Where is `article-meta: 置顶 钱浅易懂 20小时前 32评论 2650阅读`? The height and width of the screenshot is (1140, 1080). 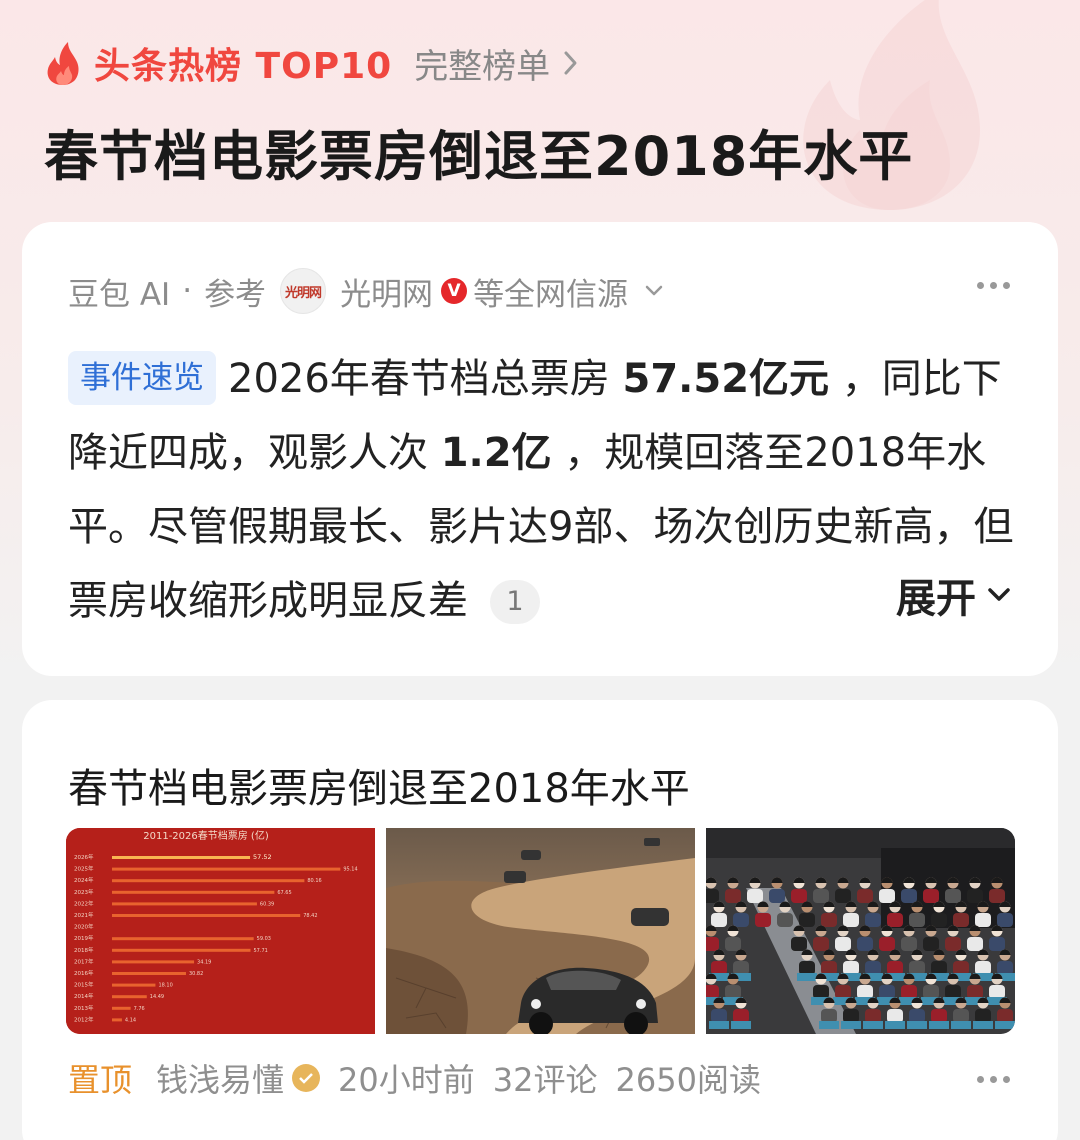 article-meta: 置顶 钱浅易懂 20小时前 32评论 2650阅读 is located at coordinates (543, 1078).